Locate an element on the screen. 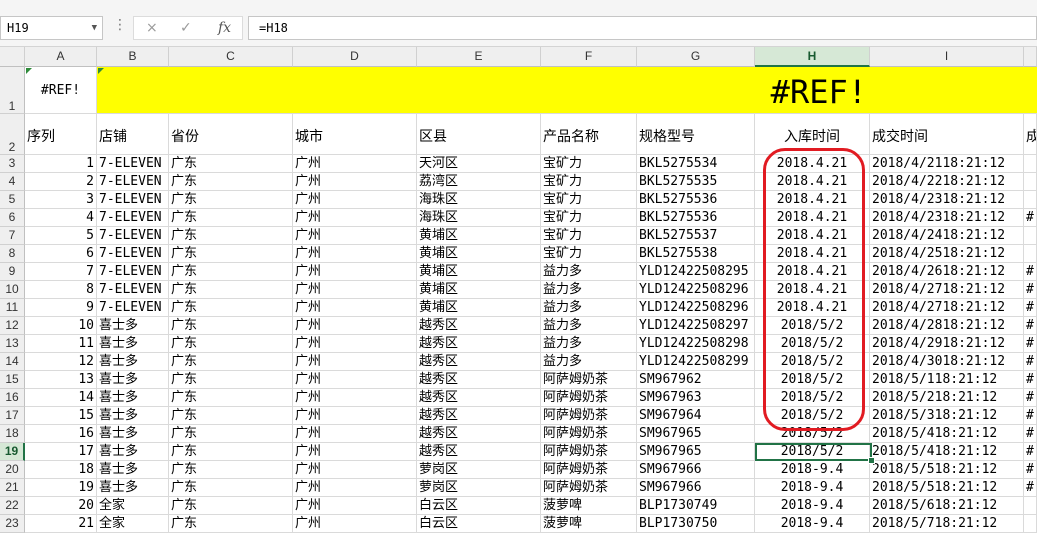  table-cell: 2018/4/2218:21:12 is located at coordinates (947, 182).